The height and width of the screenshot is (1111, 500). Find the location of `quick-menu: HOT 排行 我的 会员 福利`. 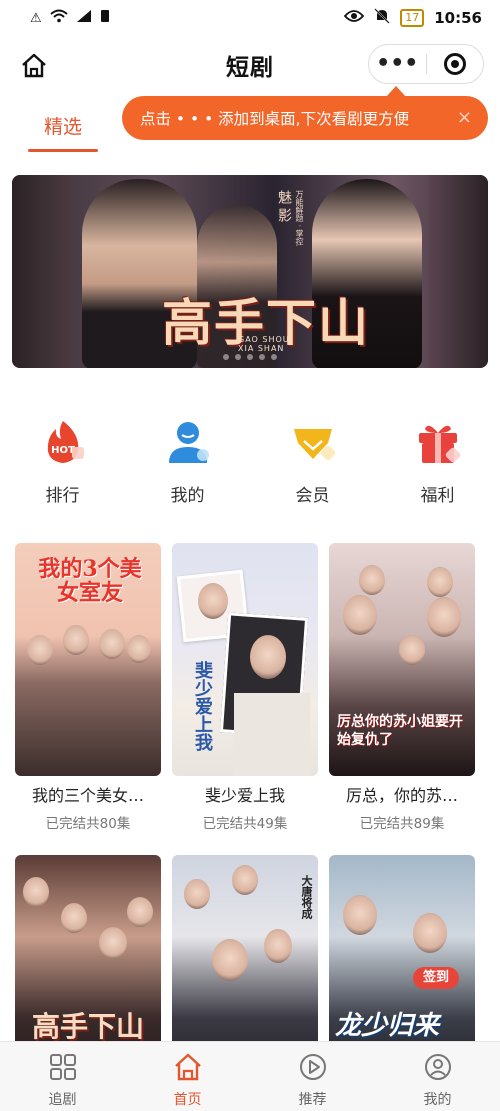

quick-menu: HOT 排行 我的 会员 福利 is located at coordinates (250, 462).